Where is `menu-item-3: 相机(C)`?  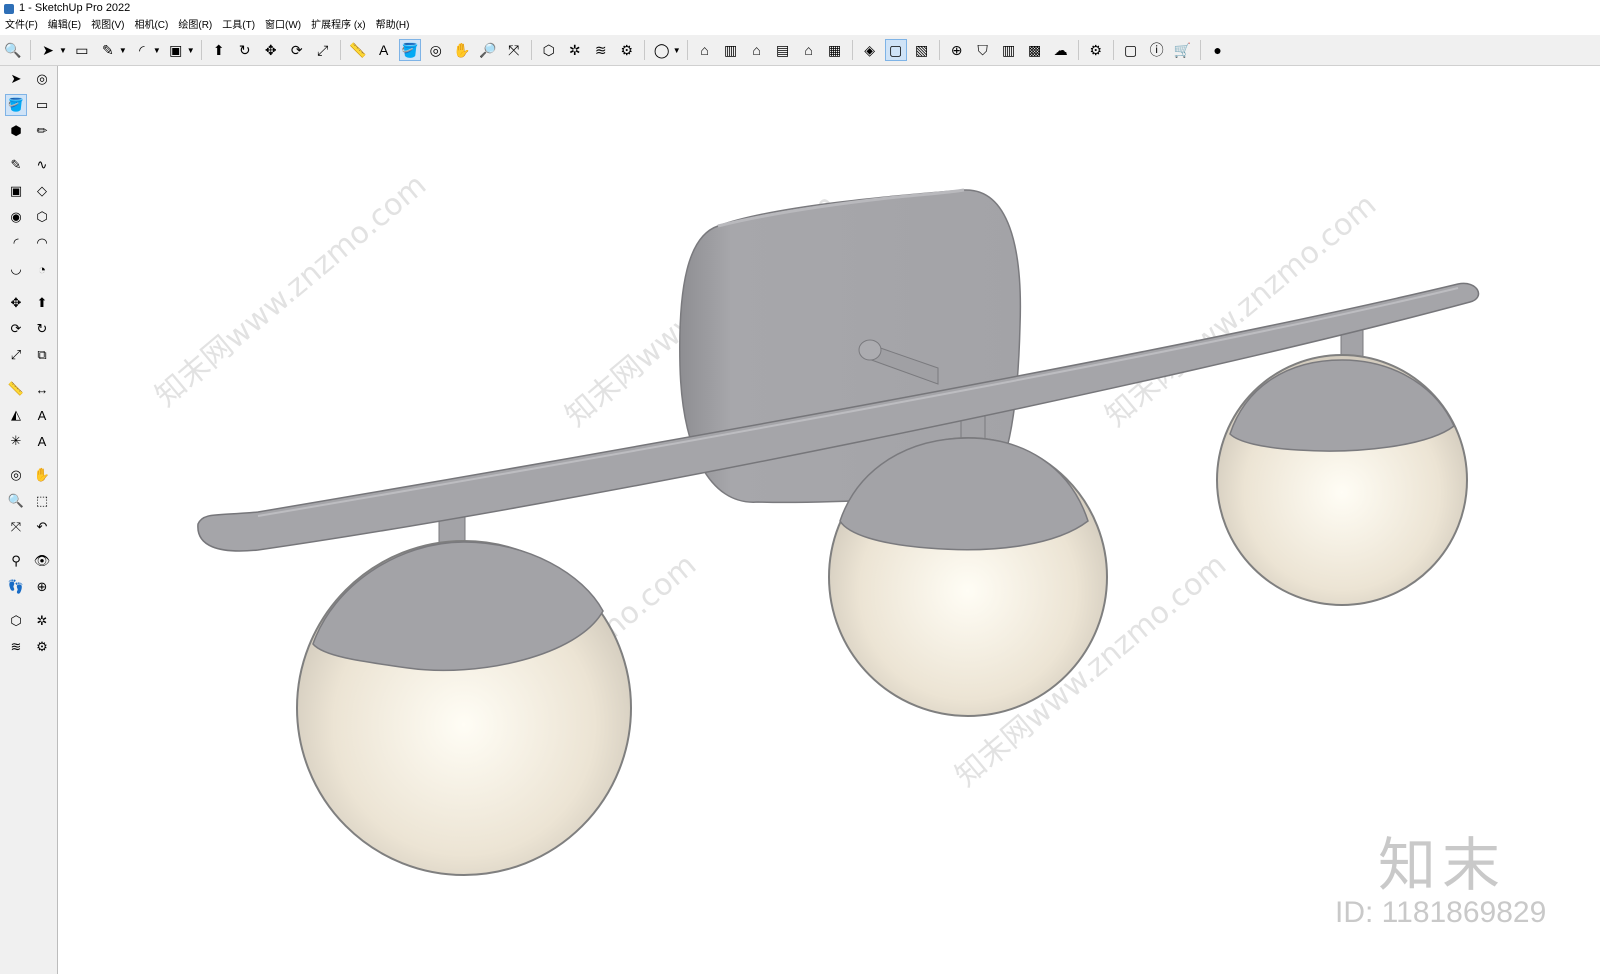
menu-item-3: 相机(C) is located at coordinates (151, 26).